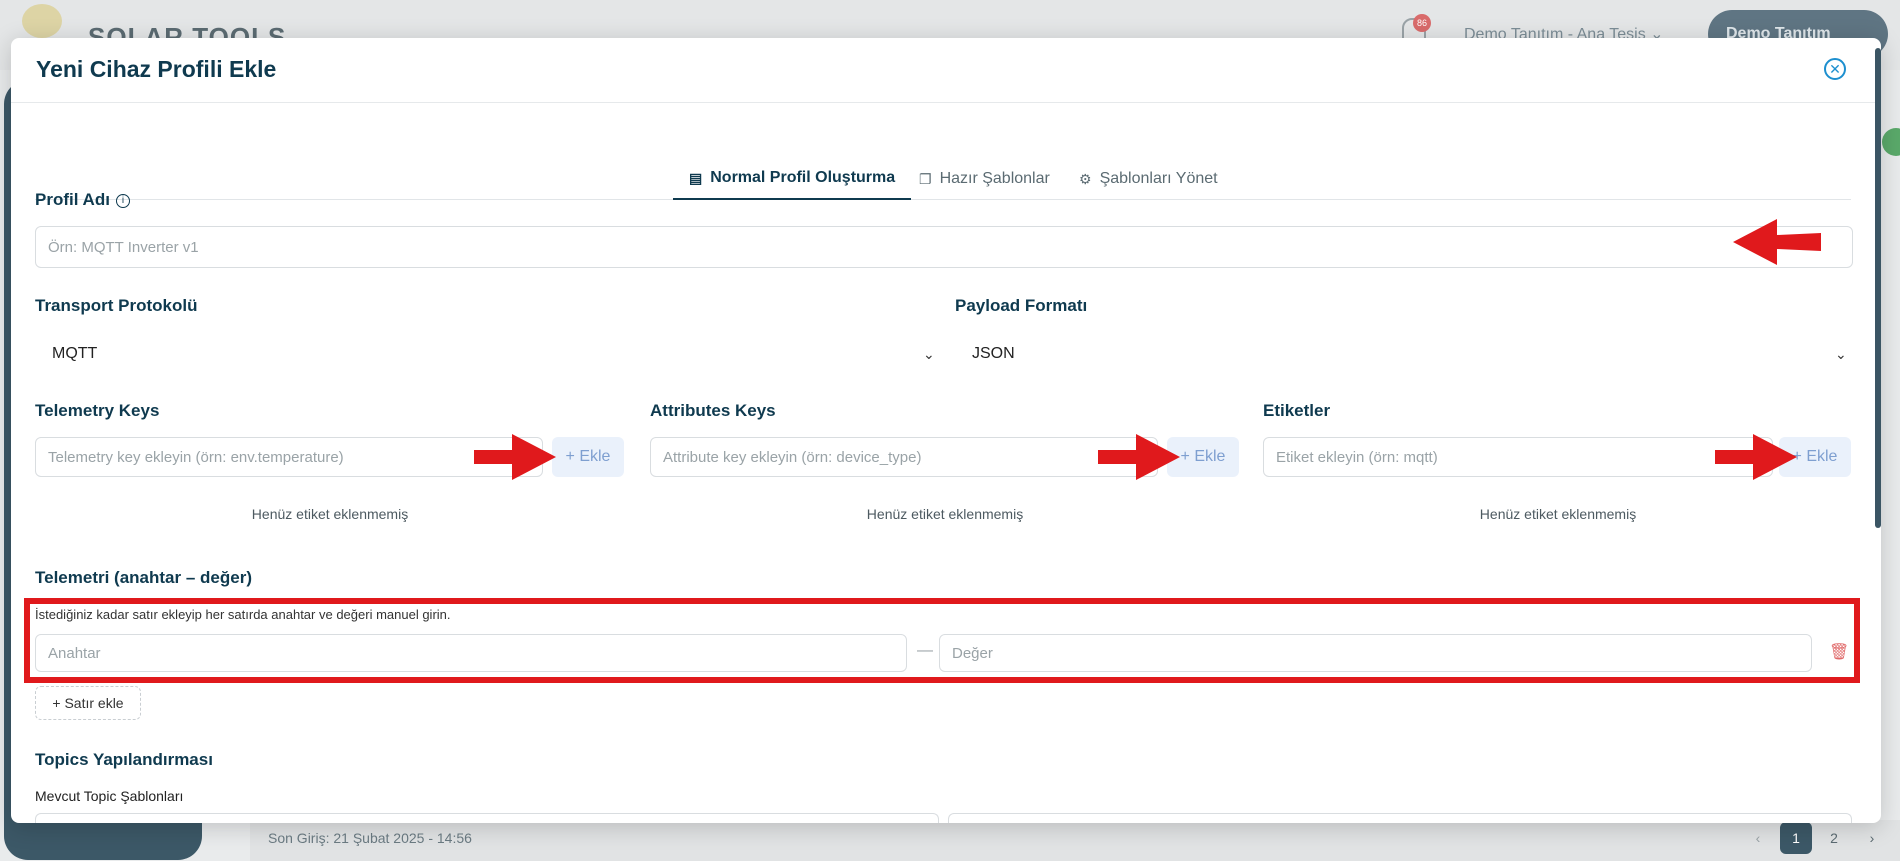  What do you see at coordinates (904, 457) in the screenshot?
I see `attribute-key-input` at bounding box center [904, 457].